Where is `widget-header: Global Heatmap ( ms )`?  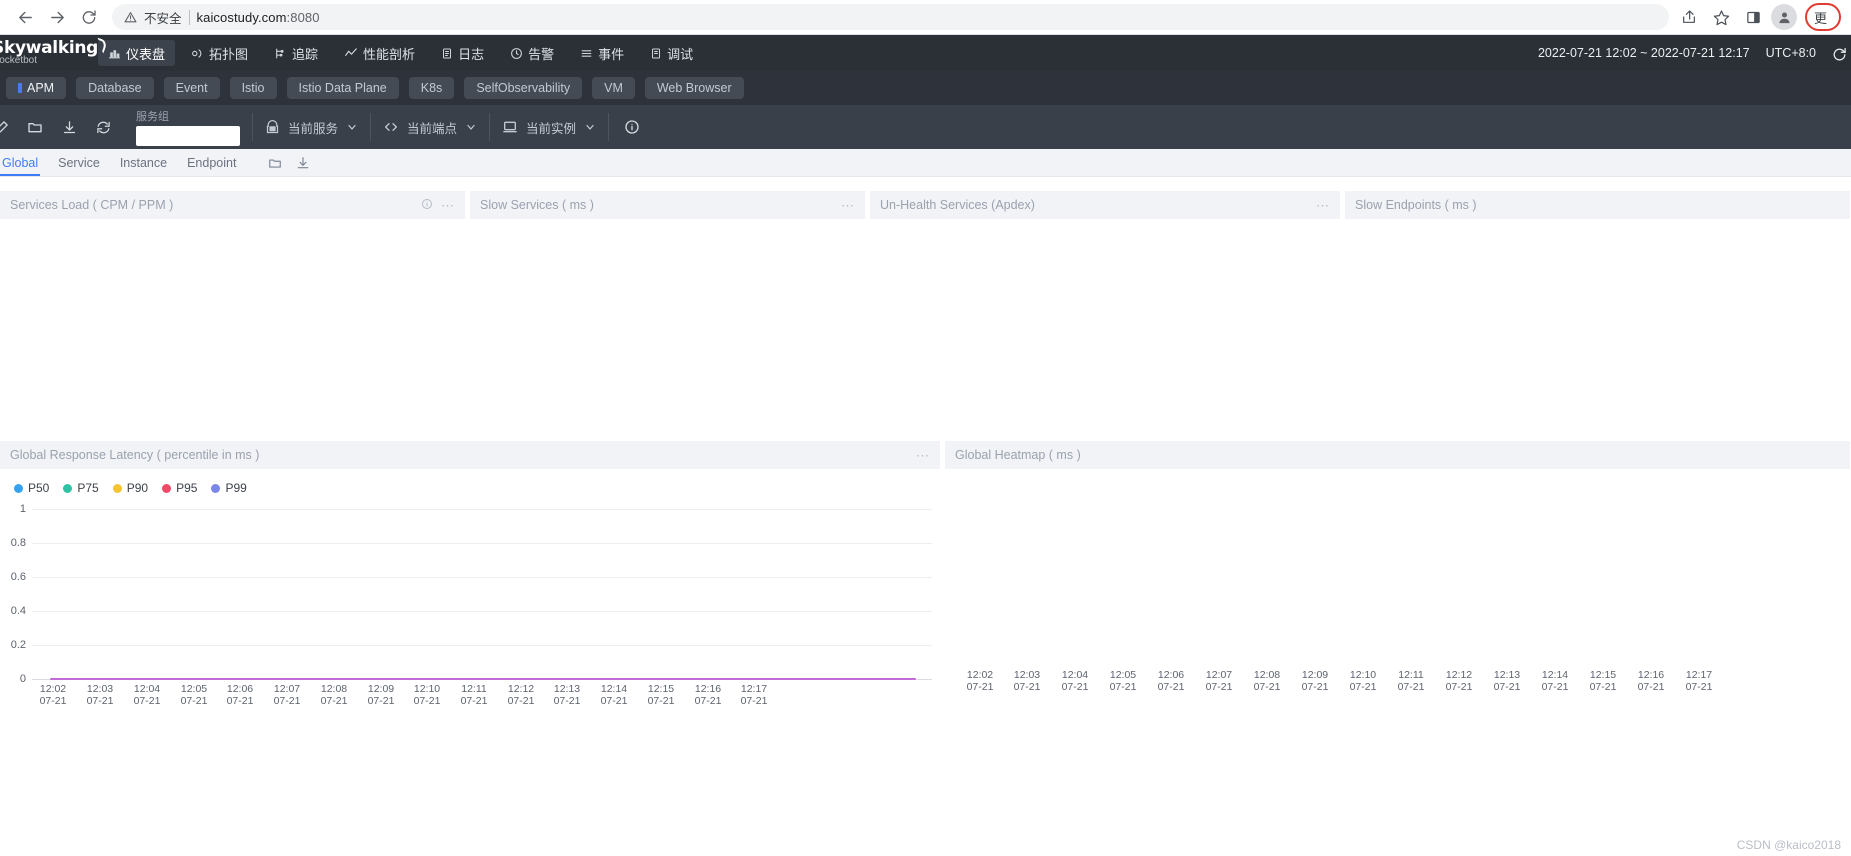 widget-header: Global Heatmap ( ms ) is located at coordinates (1397, 455).